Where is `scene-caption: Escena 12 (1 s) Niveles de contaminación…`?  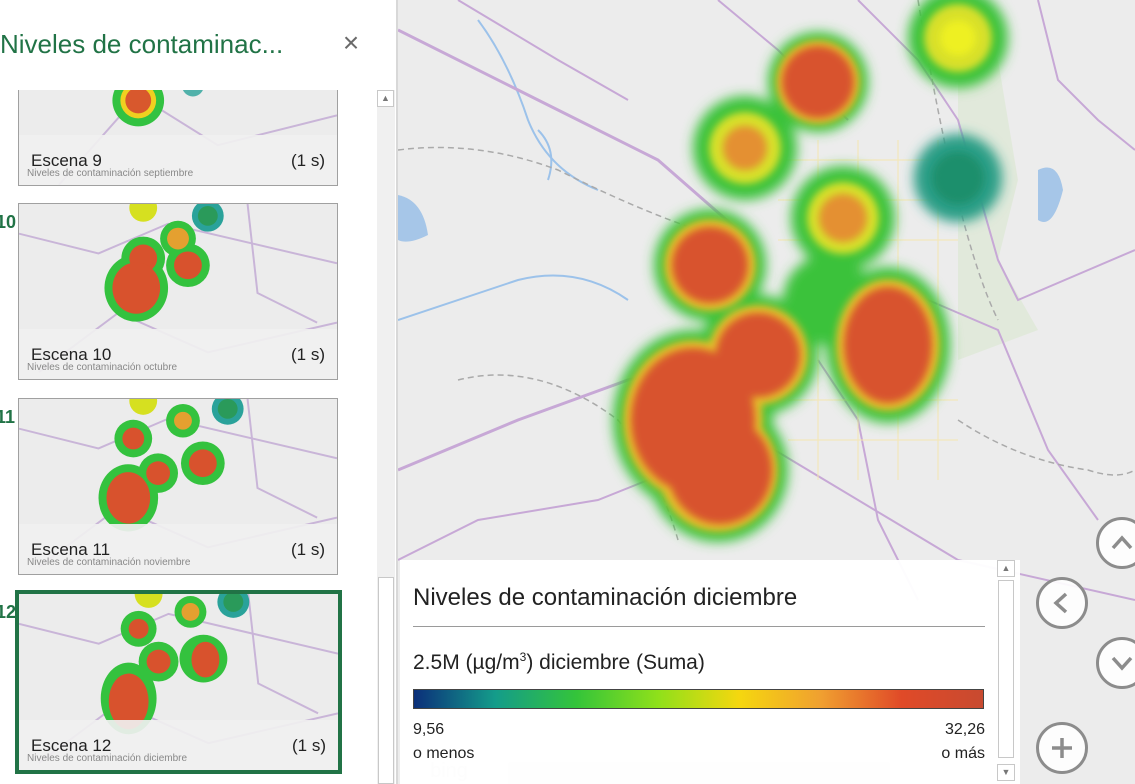 scene-caption: Escena 12 (1 s) Niveles de contaminación… is located at coordinates (178, 745).